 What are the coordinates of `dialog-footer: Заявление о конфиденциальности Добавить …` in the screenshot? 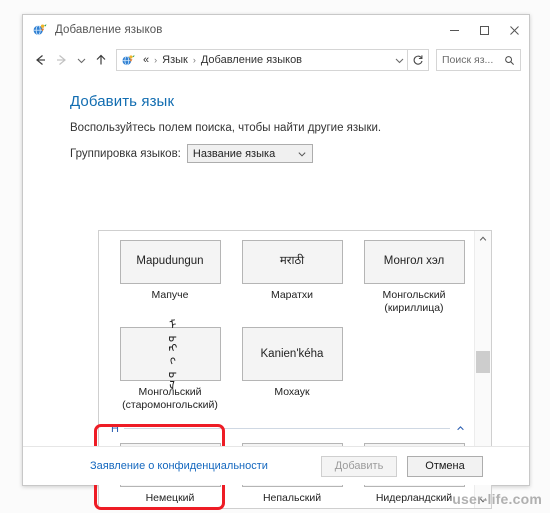 It's located at (276, 465).